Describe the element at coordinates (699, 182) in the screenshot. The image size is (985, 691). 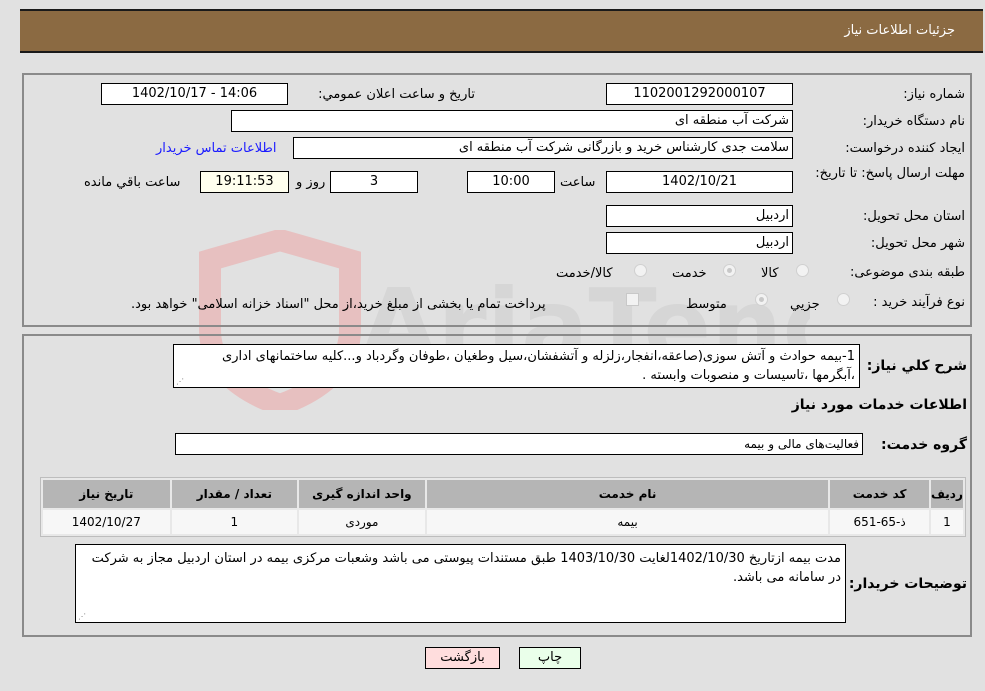
I see `deadline-date-field: 1402/10/21` at that location.